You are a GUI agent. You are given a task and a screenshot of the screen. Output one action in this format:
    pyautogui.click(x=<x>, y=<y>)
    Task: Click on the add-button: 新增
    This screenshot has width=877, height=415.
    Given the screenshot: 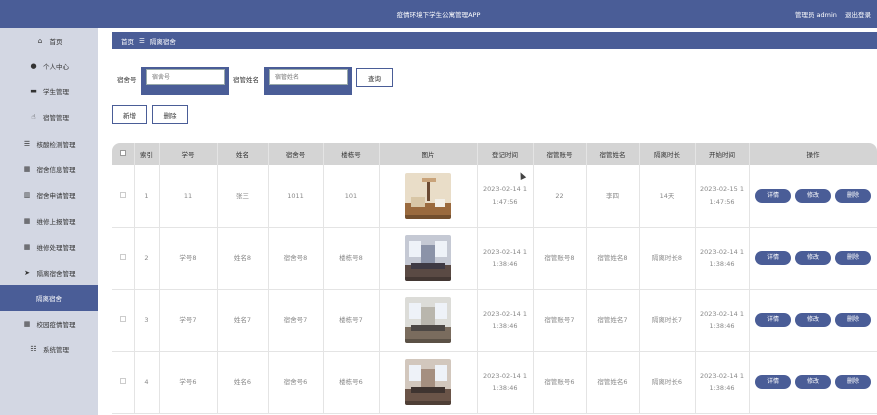 What is the action you would take?
    pyautogui.click(x=129, y=114)
    